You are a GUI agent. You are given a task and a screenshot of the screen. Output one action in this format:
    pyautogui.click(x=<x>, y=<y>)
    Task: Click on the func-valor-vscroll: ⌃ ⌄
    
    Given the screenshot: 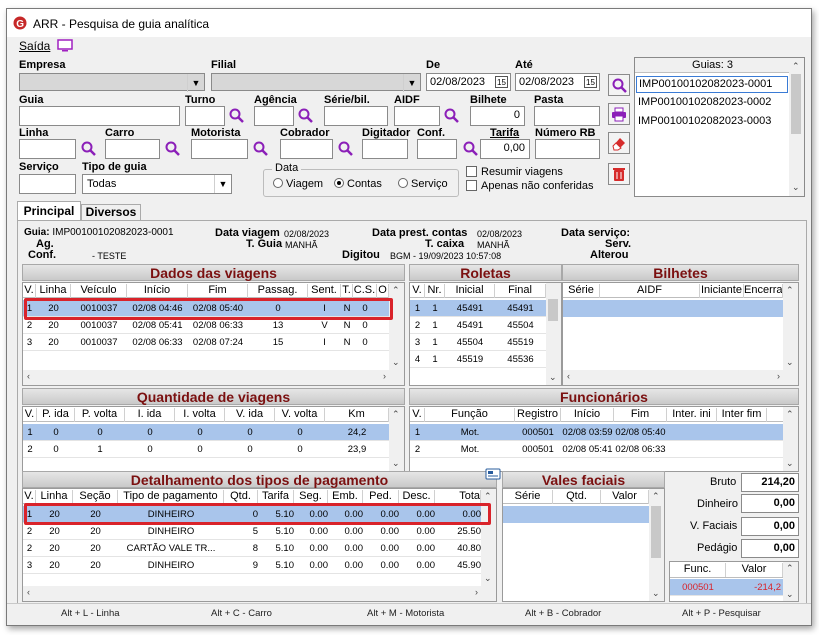 What is the action you would take?
    pyautogui.click(x=790, y=581)
    